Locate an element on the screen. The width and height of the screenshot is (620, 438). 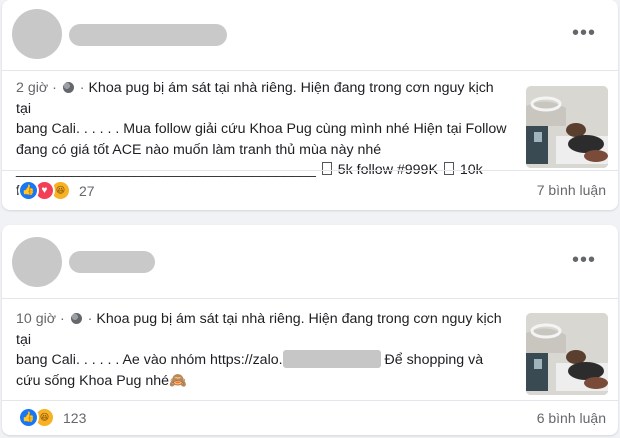
reactions-summary: 👍 ♥ 😆 27 is located at coordinates (56, 190).